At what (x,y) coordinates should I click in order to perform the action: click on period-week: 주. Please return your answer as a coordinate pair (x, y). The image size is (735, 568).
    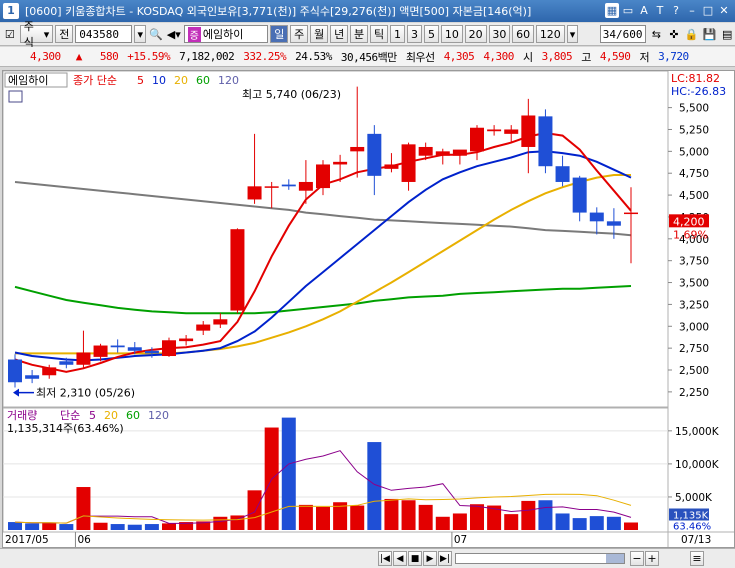
    Looking at the image, I should click on (299, 34).